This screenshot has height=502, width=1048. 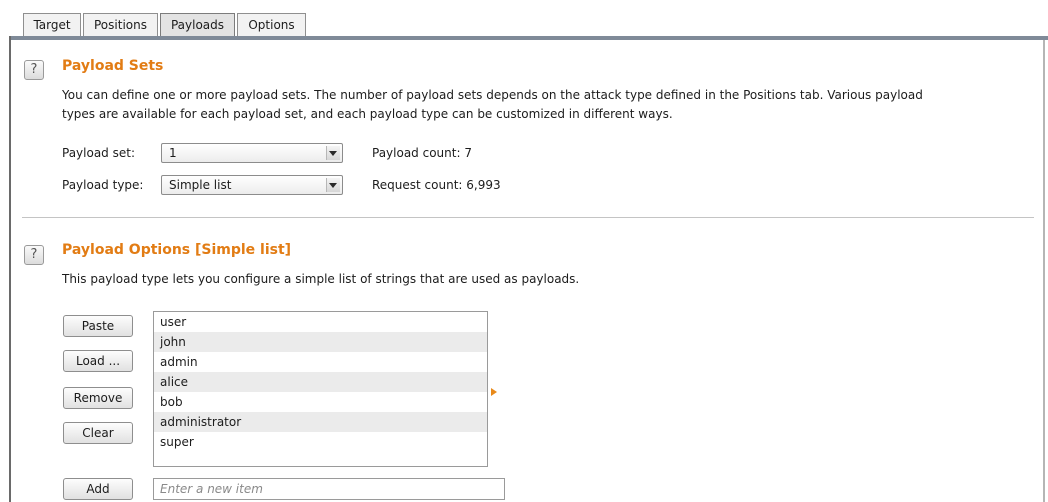 I want to click on payload-count: Payload count: 7, so click(x=422, y=153).